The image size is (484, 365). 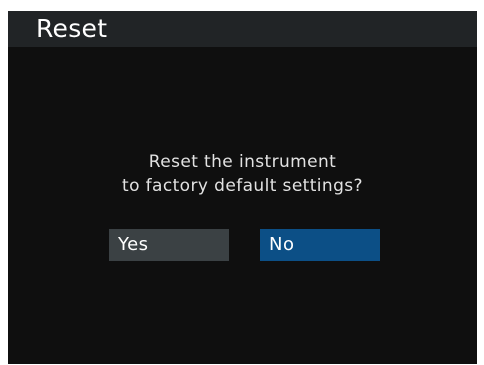 What do you see at coordinates (169, 245) in the screenshot?
I see `yes-button: Yes` at bounding box center [169, 245].